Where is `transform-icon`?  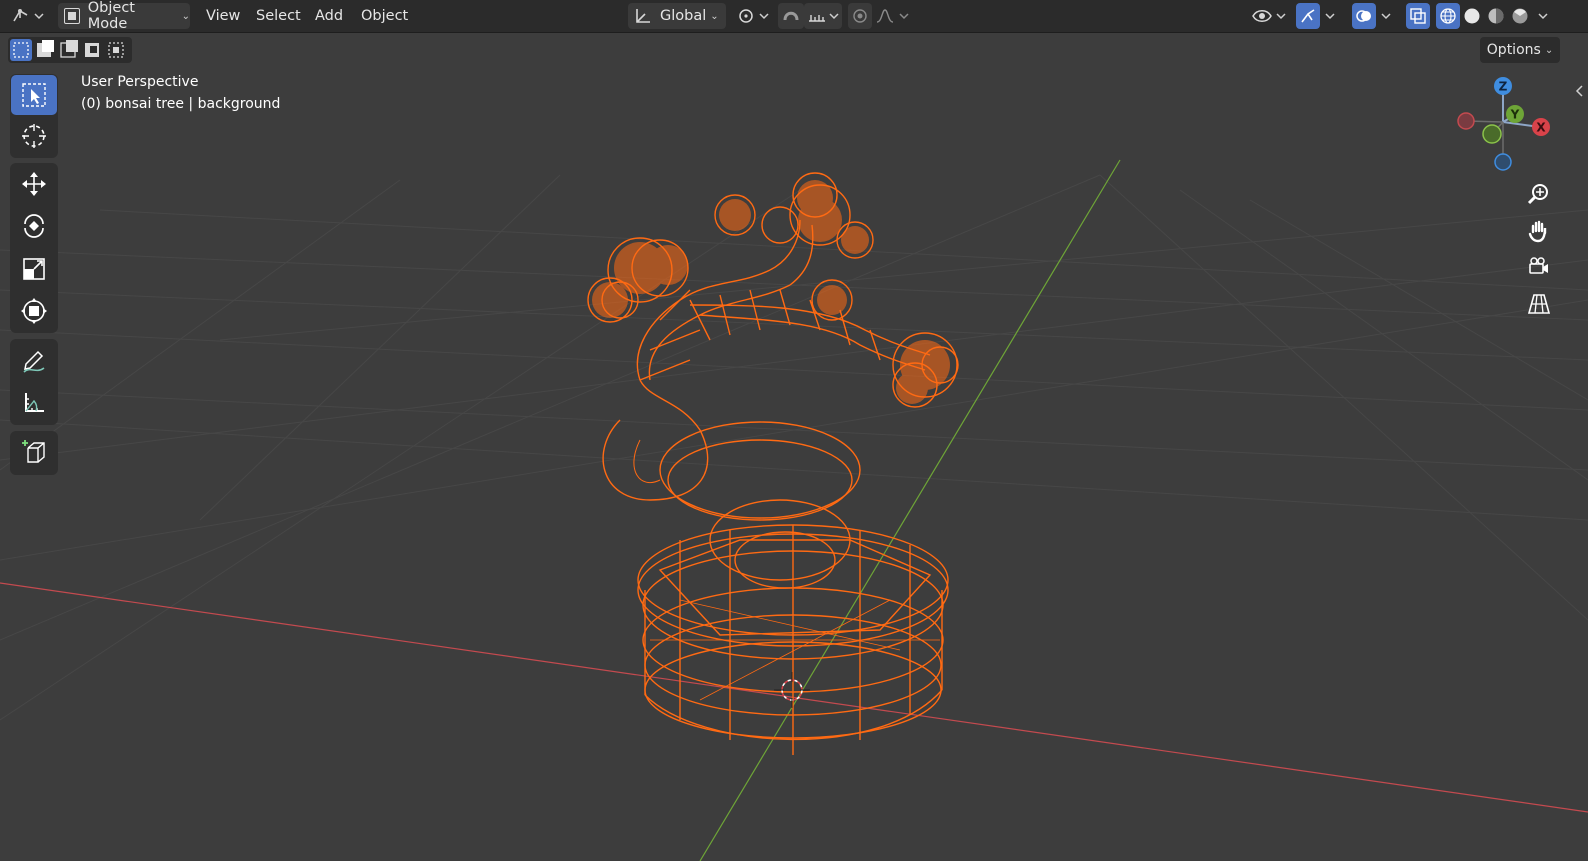
transform-icon is located at coordinates (34, 311).